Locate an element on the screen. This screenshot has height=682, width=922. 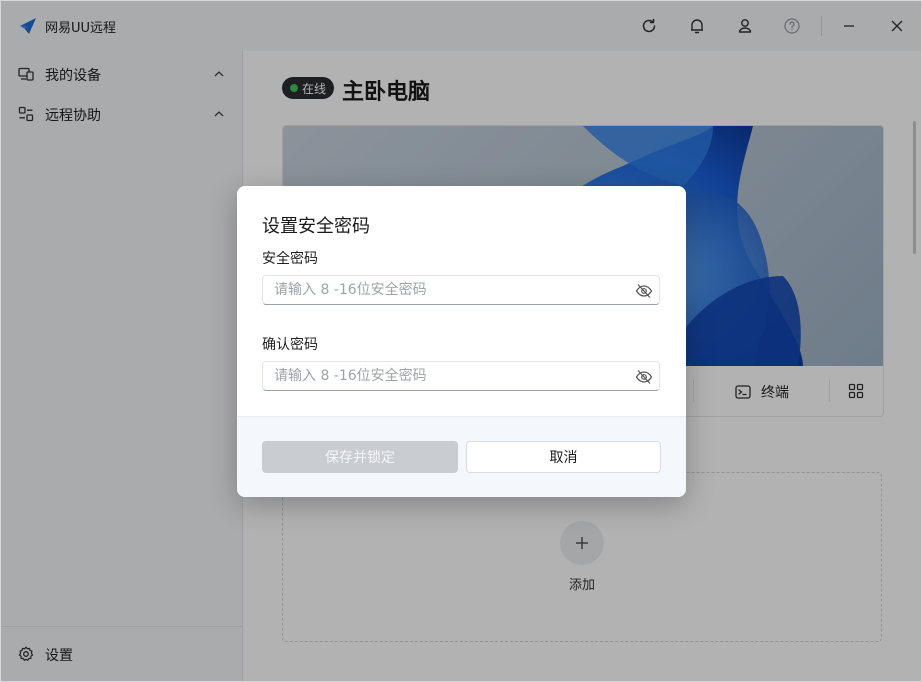
cancel-button: 取消 is located at coordinates (563, 457).